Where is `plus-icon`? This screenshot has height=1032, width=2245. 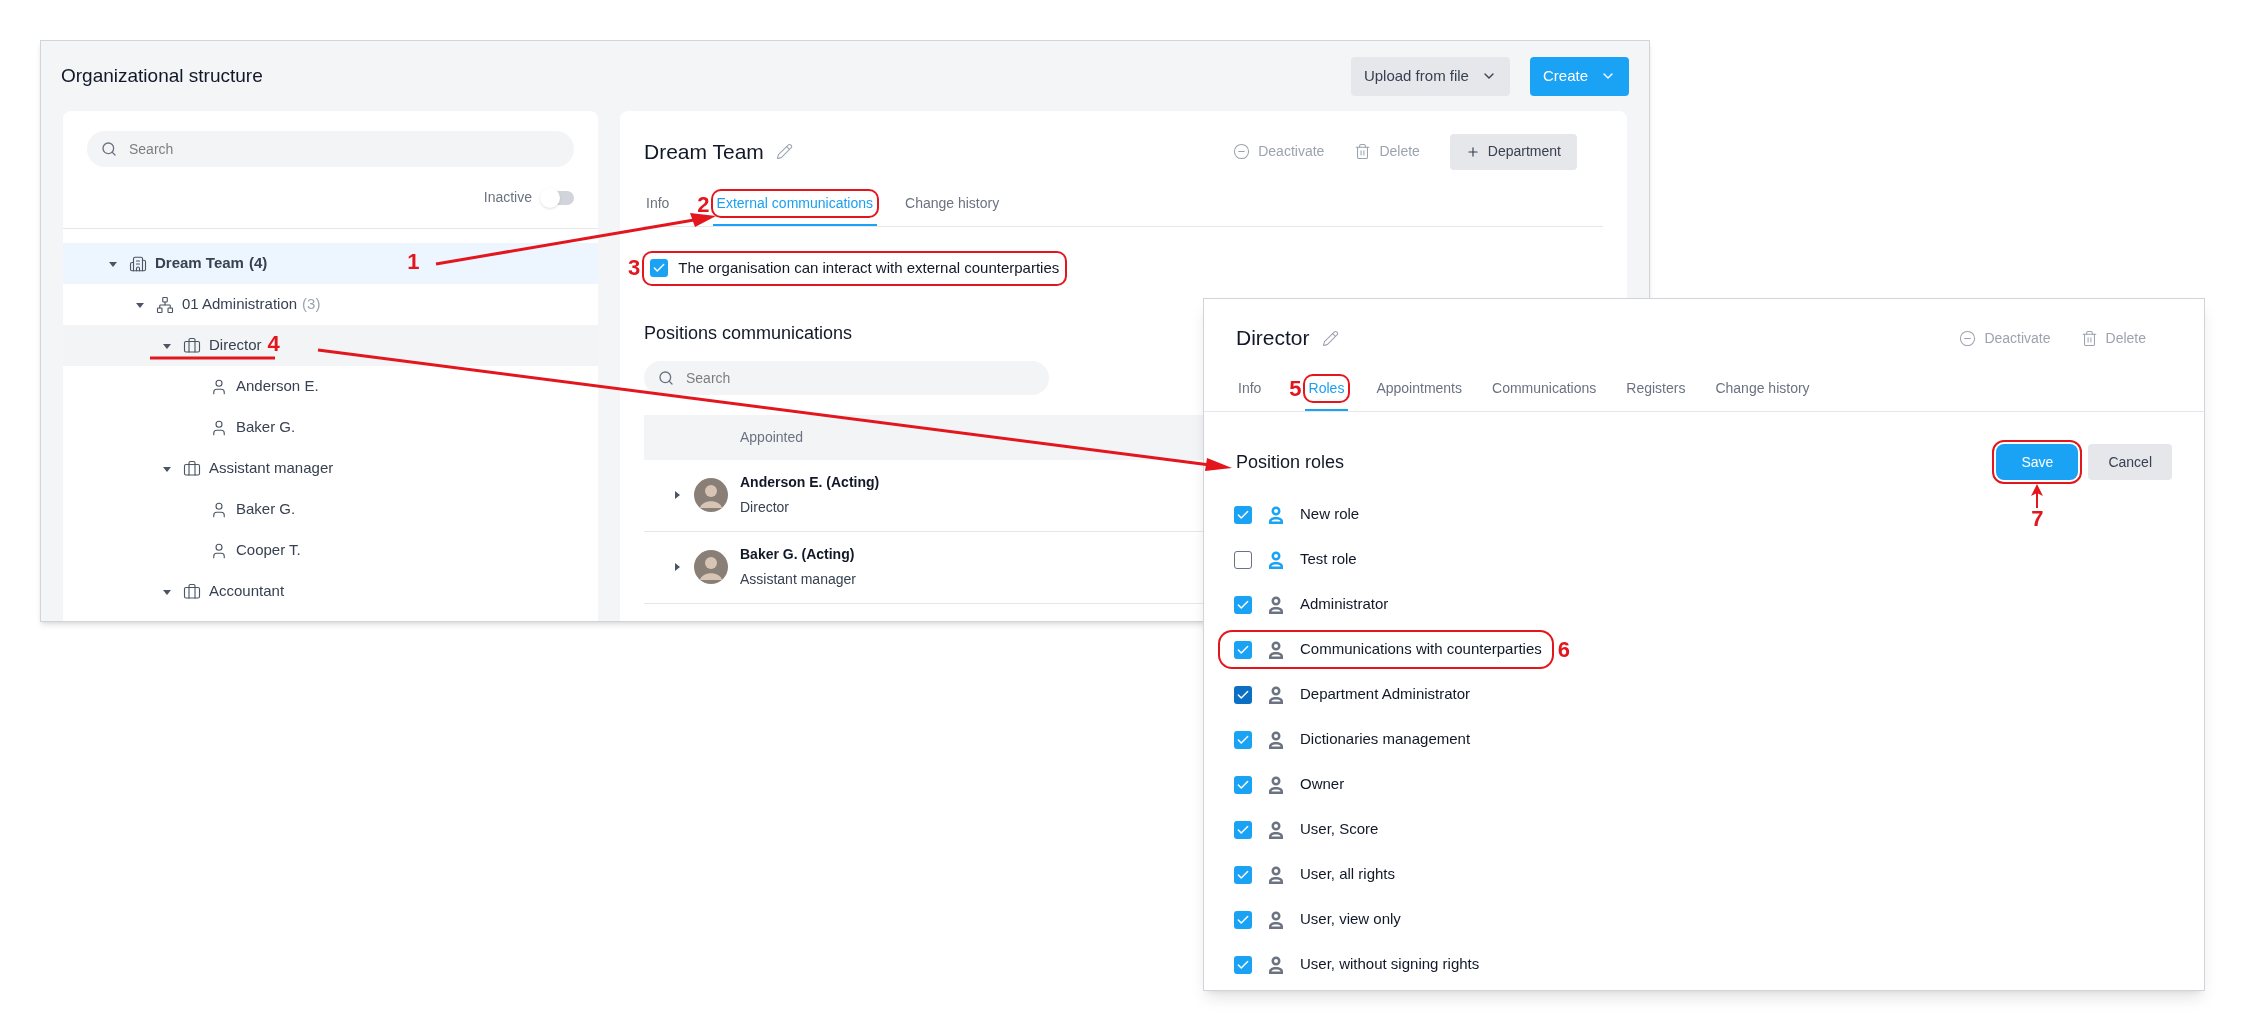 plus-icon is located at coordinates (1472, 151).